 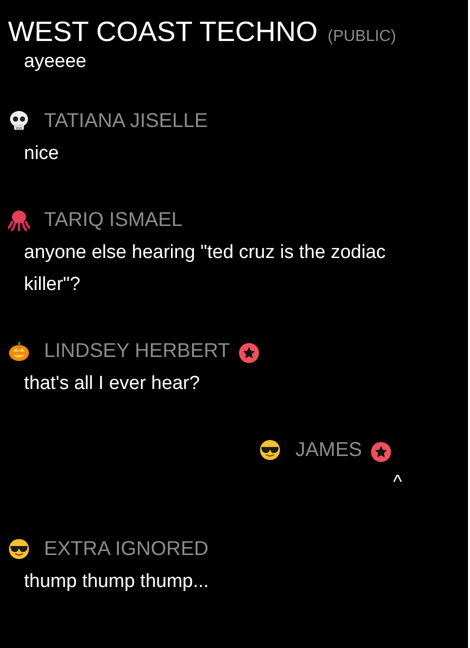 I want to click on pumpkin-icon, so click(x=19, y=351).